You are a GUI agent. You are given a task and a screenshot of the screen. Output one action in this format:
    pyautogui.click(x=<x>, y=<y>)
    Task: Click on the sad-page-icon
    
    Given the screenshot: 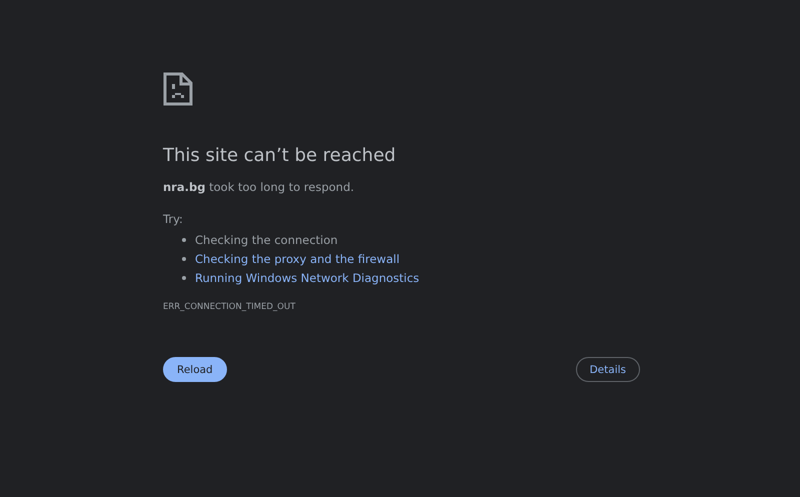 What is the action you would take?
    pyautogui.click(x=178, y=89)
    